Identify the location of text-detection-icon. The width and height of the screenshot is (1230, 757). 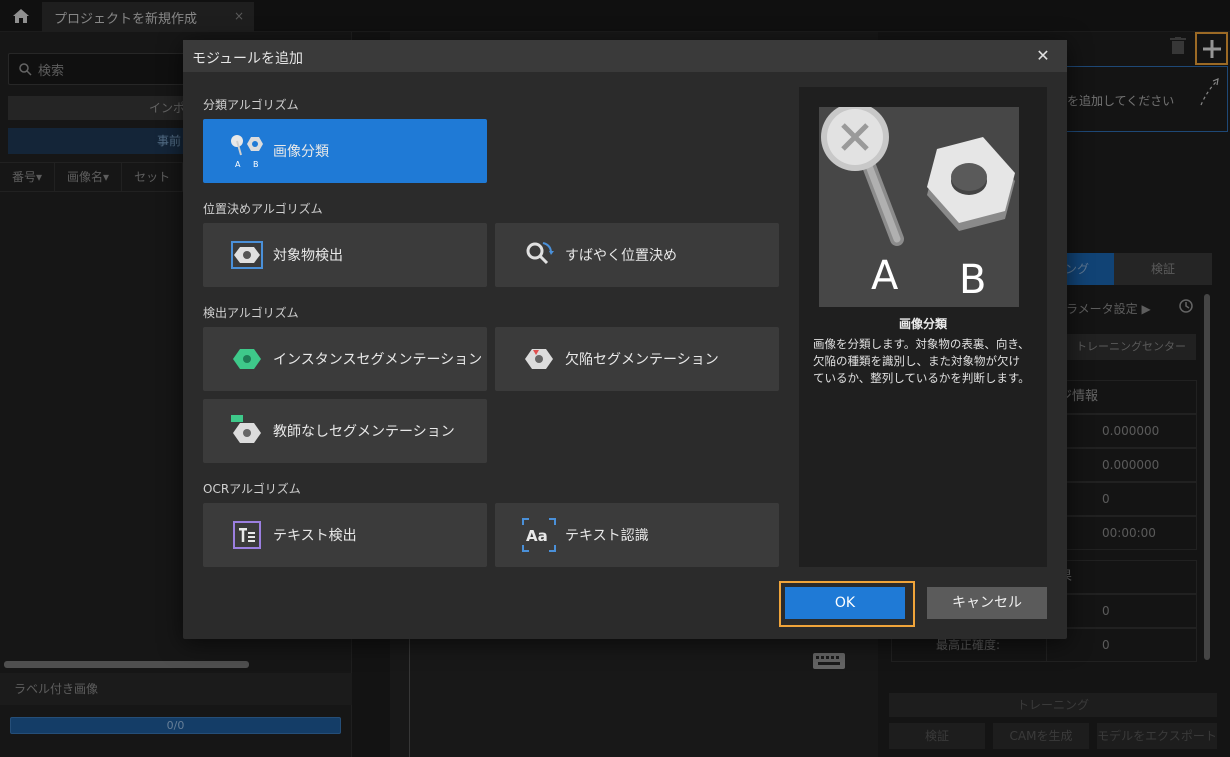
(247, 535).